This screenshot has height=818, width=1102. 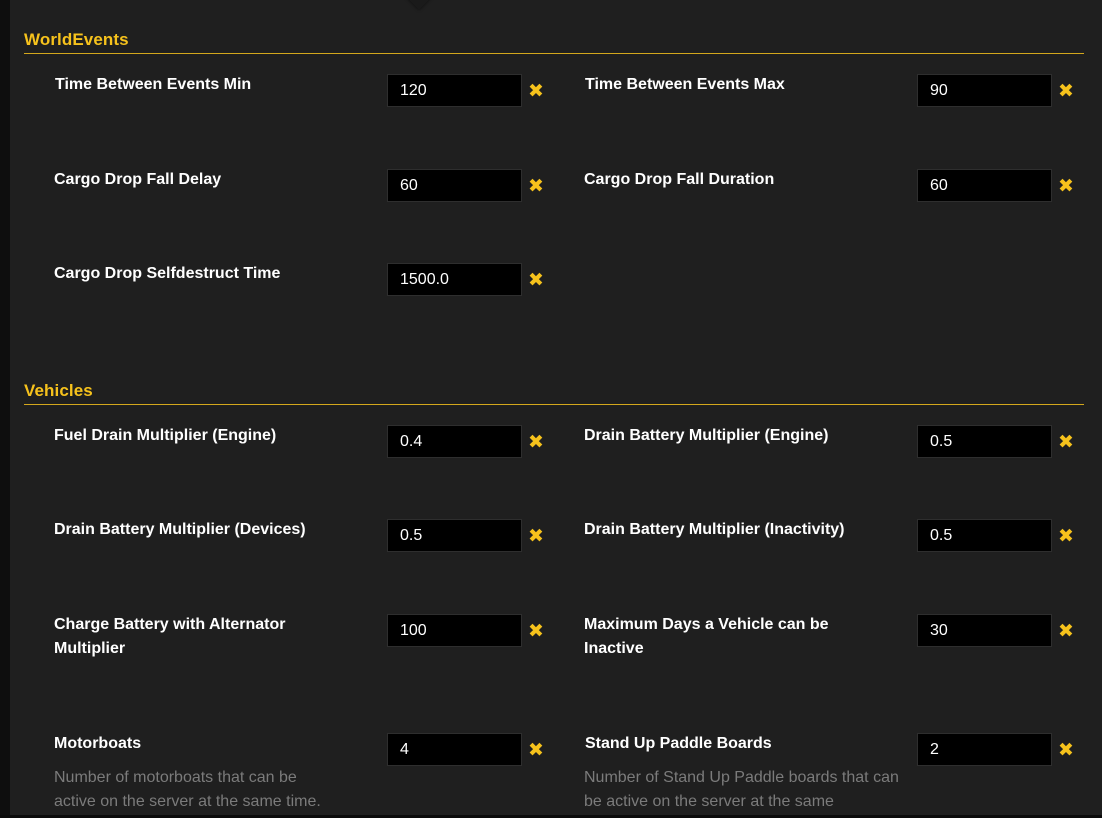 I want to click on input-cargo-drop-fall-delay: 60, so click(x=454, y=185).